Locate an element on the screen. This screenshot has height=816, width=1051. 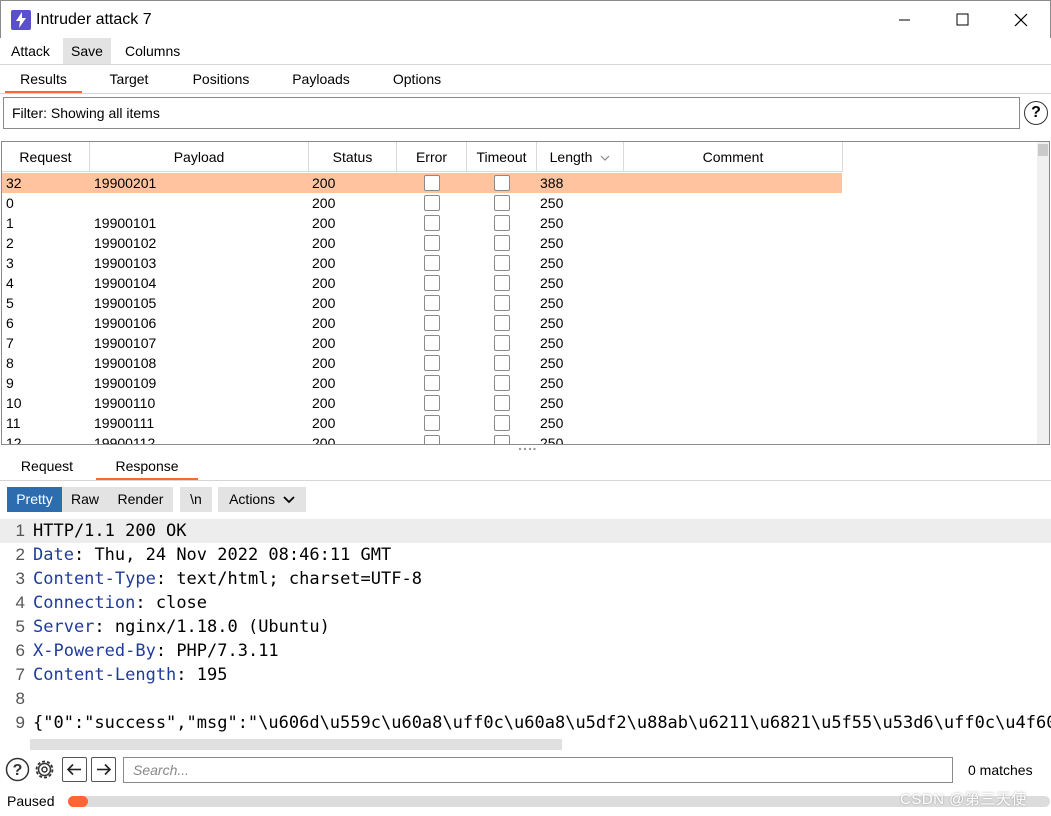
column-status: Status is located at coordinates (353, 157).